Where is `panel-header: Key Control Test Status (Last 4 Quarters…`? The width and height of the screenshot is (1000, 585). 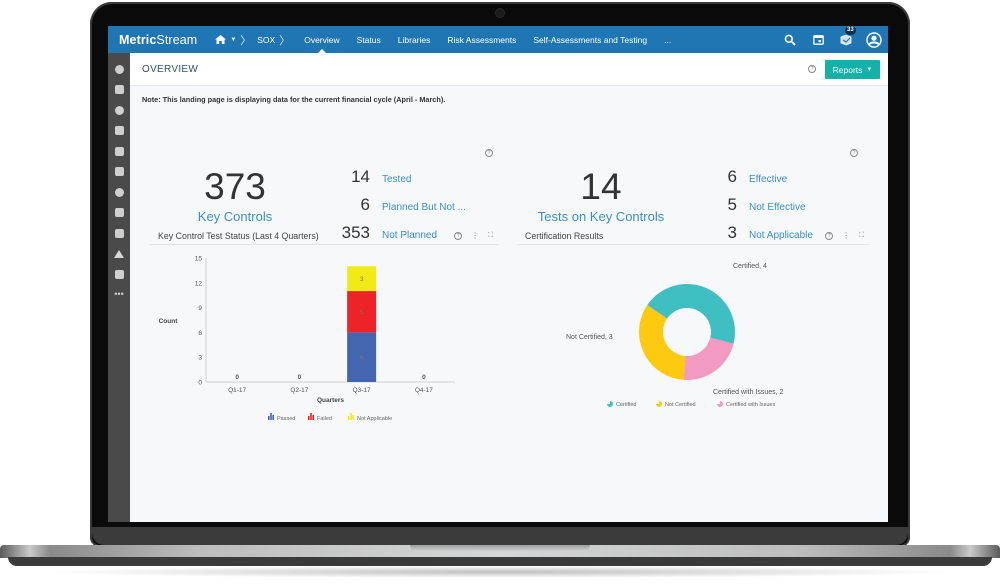
panel-header: Key Control Test Status (Last 4 Quarters… is located at coordinates (324, 236).